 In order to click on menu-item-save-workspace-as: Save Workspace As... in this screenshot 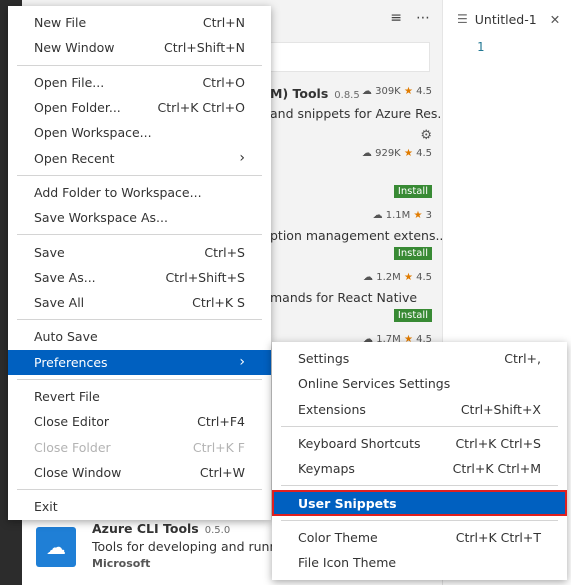, I will do `click(139, 217)`.